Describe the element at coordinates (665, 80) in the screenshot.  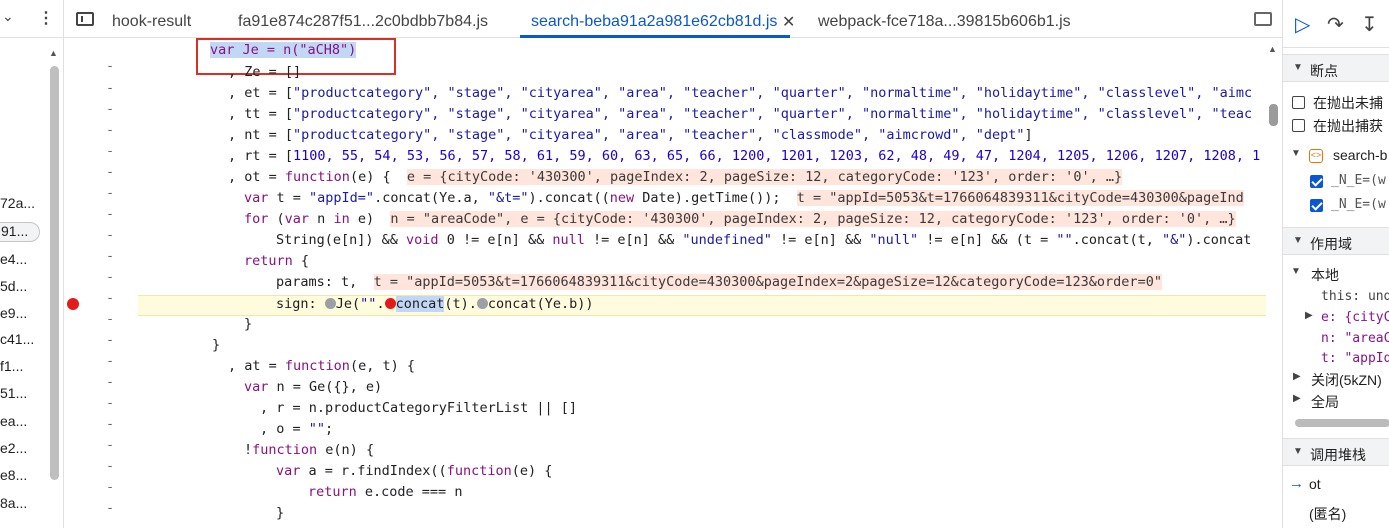
I see `code-line: - , Ze = []` at that location.